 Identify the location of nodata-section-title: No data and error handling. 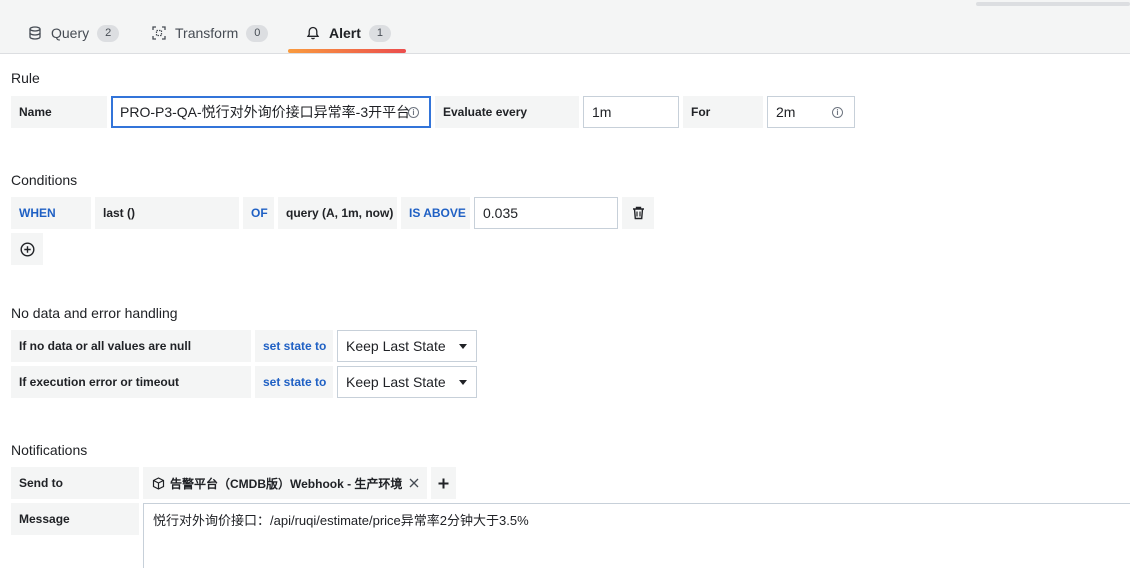
(94, 313).